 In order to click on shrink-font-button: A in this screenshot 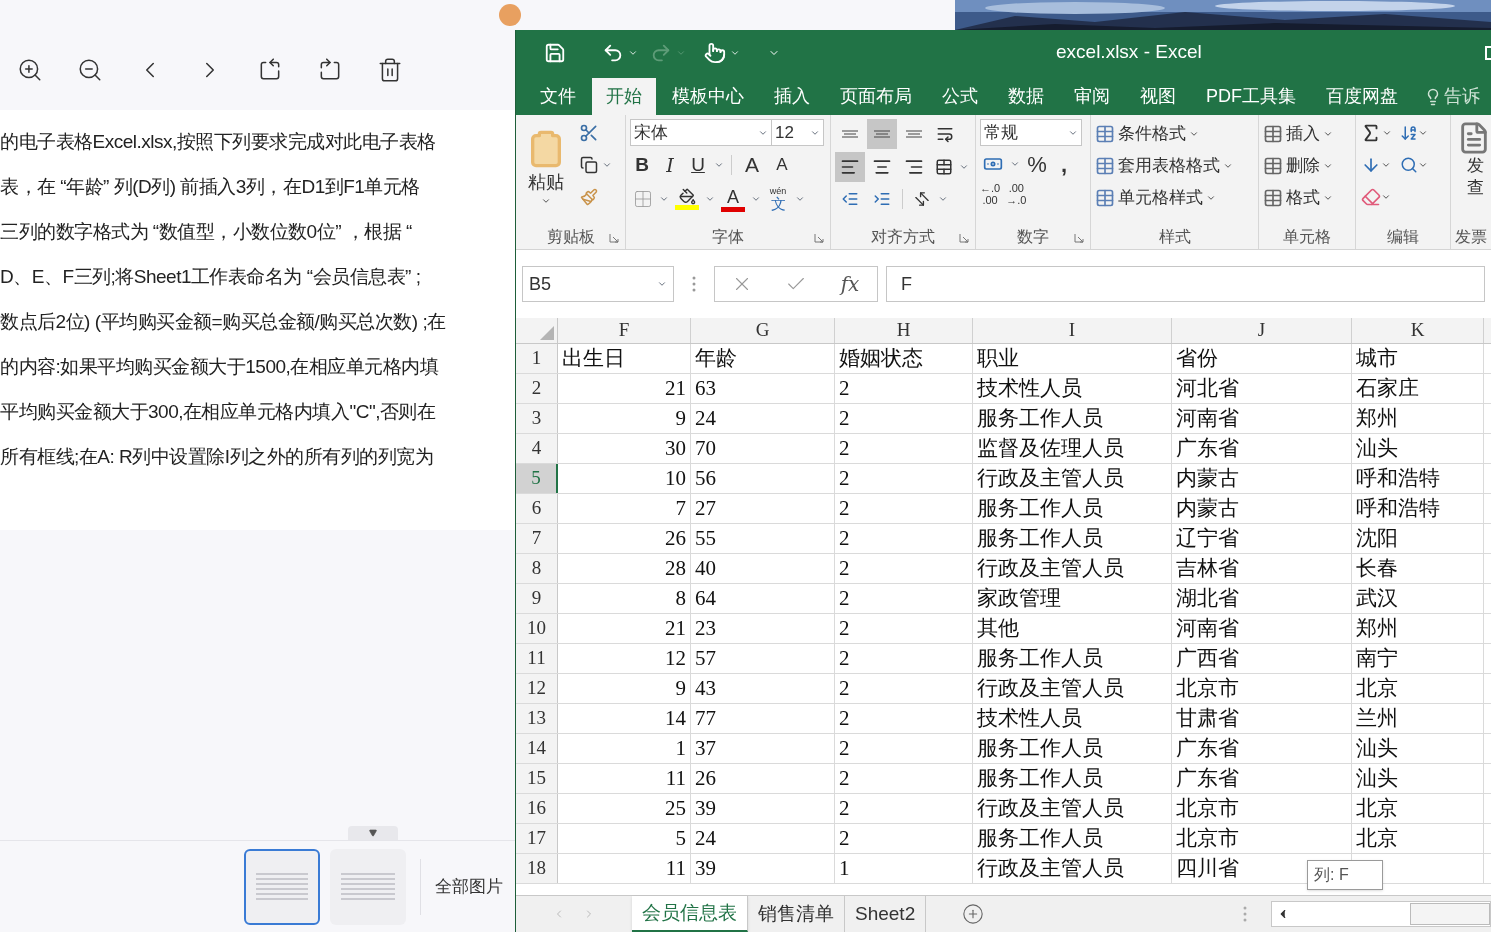, I will do `click(782, 165)`.